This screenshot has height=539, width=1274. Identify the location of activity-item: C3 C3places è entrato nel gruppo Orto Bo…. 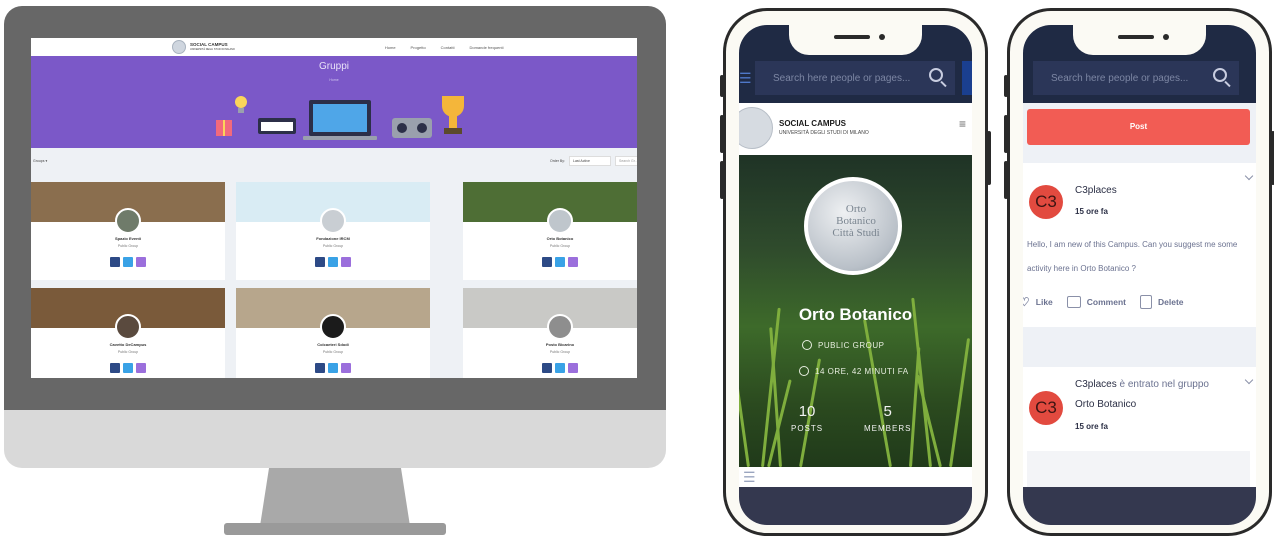
(1139, 427).